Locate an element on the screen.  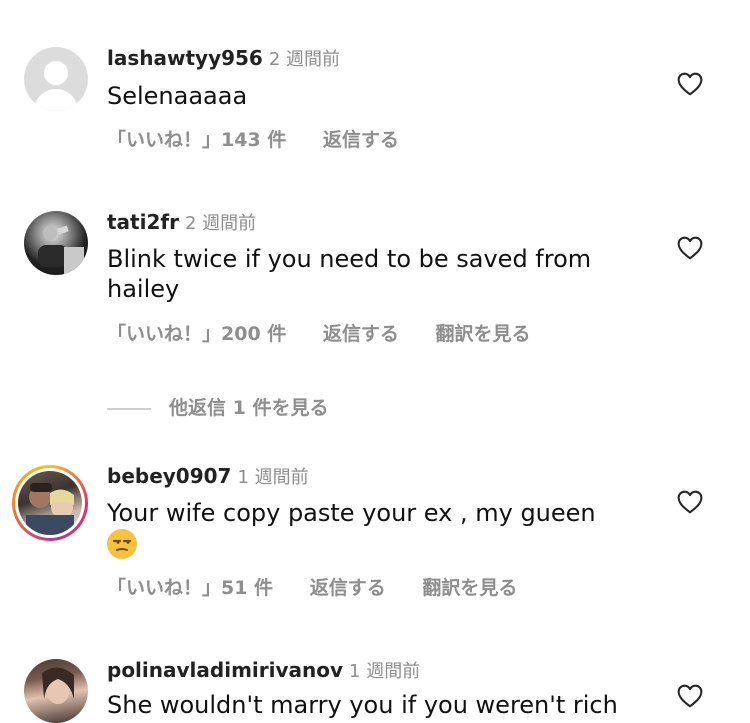
like-count: 「いいね！」200 件 is located at coordinates (196, 334).